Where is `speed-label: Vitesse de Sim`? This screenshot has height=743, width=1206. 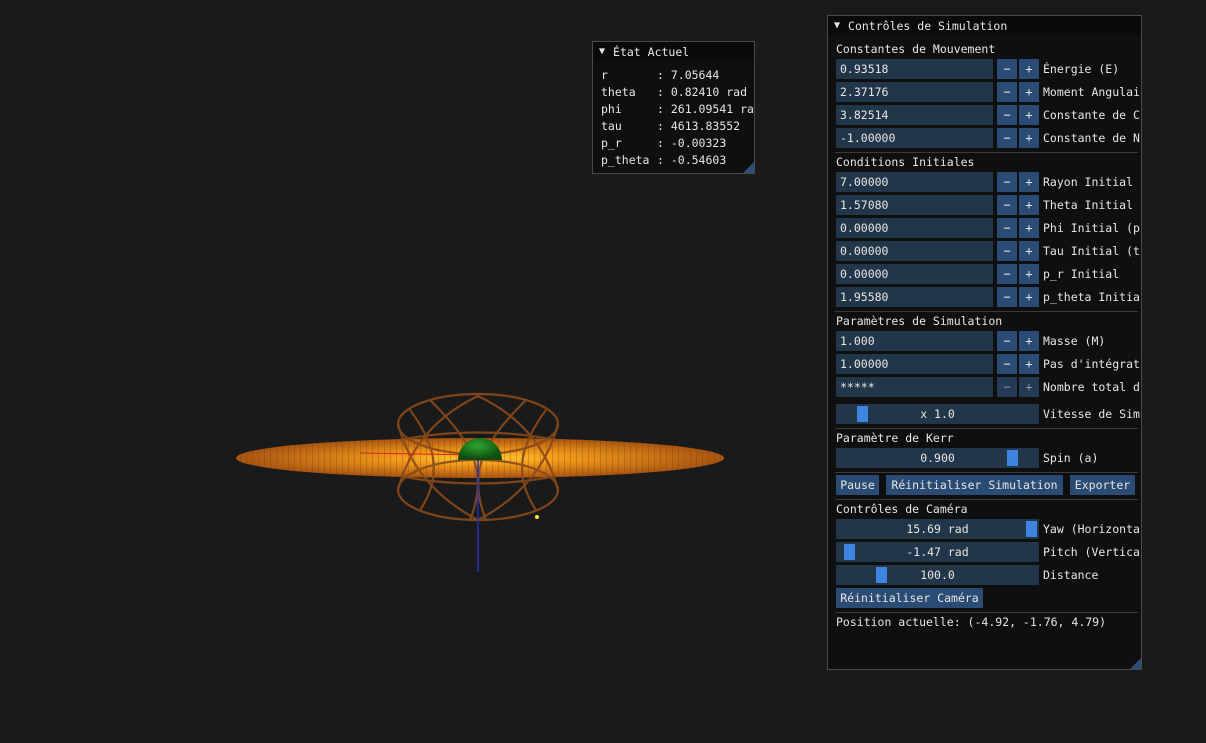
speed-label: Vitesse de Sim is located at coordinates (1091, 414).